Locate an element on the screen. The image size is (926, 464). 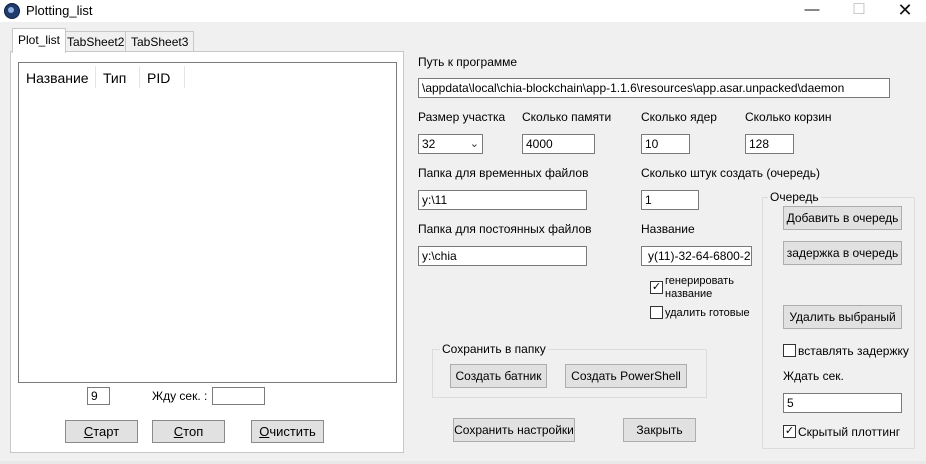
final-dir-field: y:\chia is located at coordinates (502, 256).